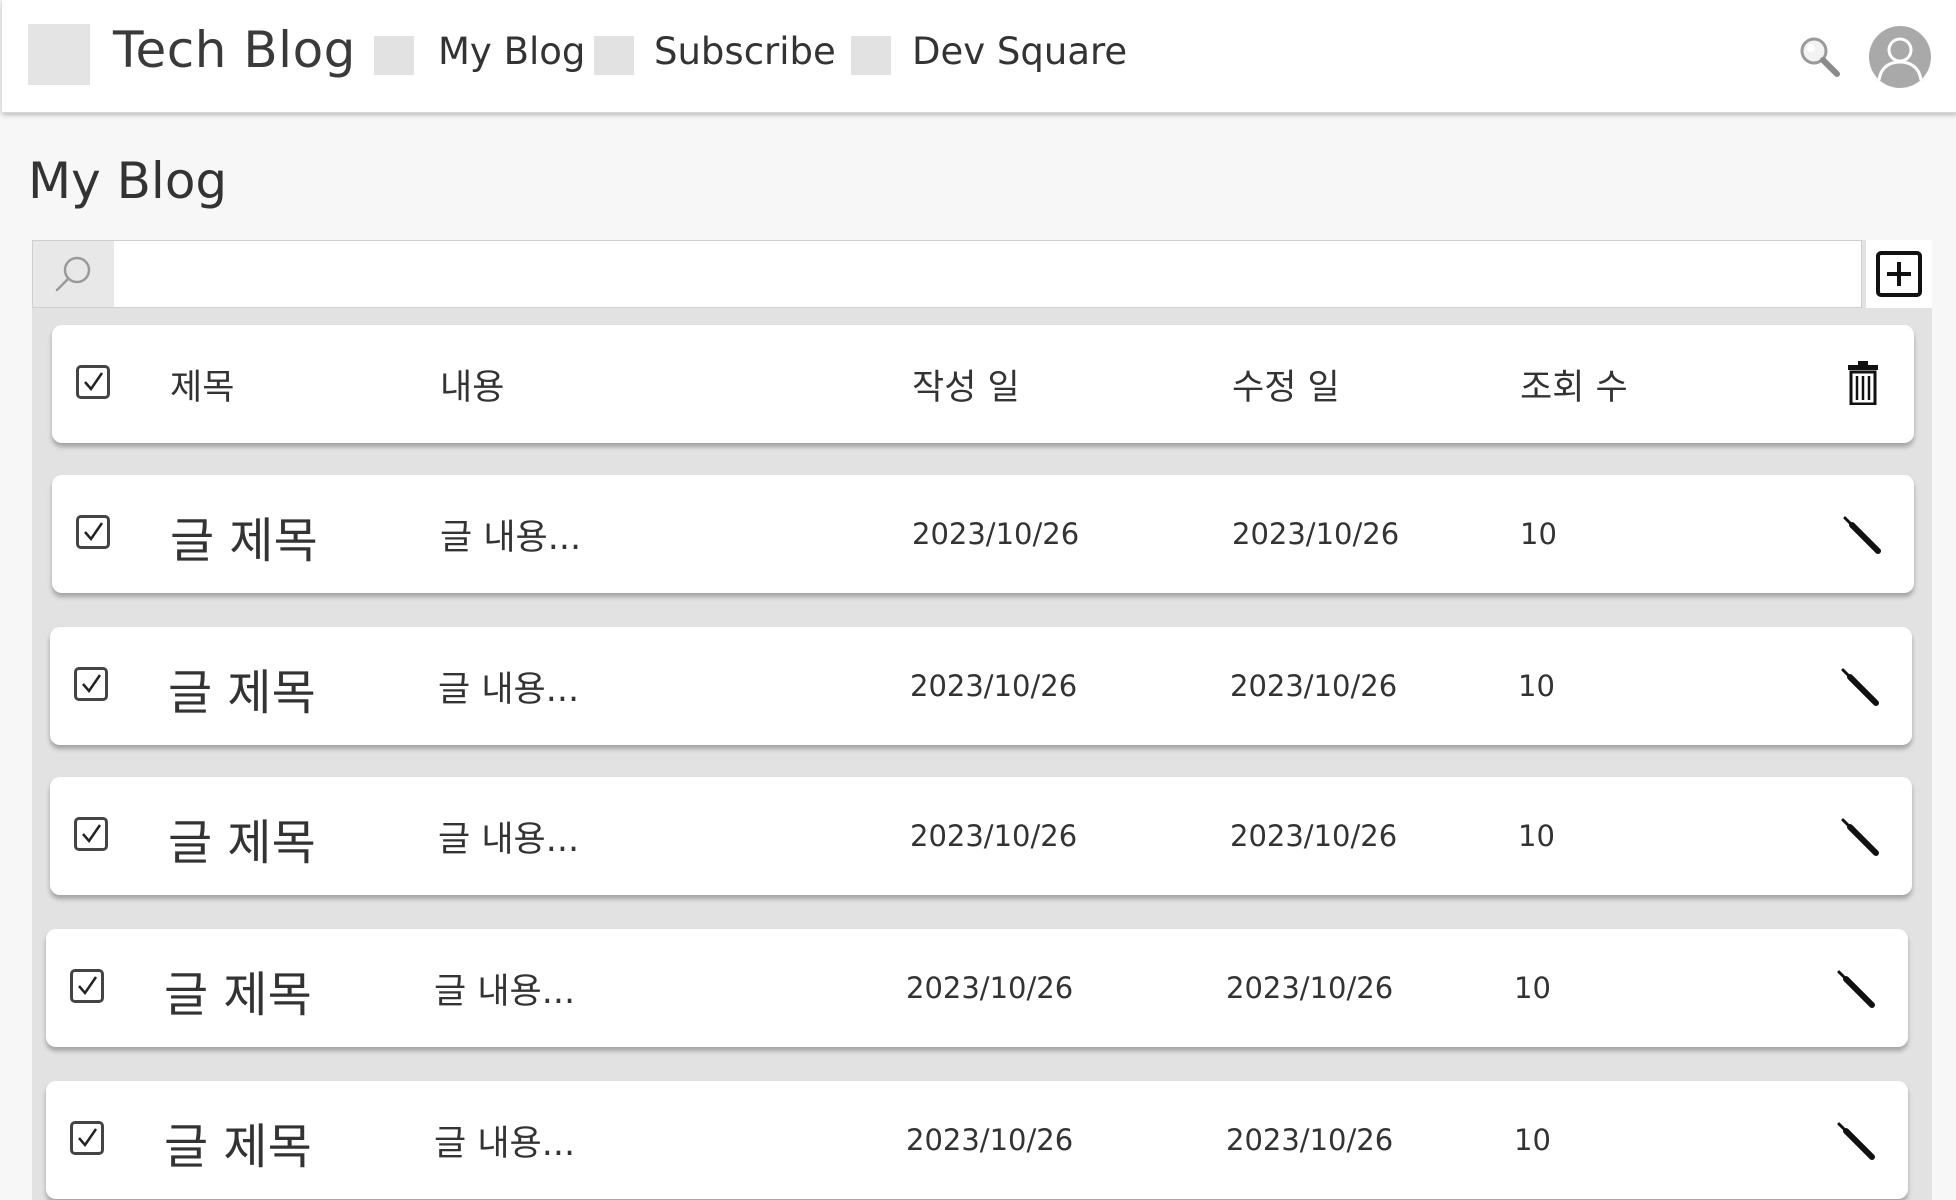 This screenshot has width=1956, height=1200. I want to click on nav-icon-subscribe, so click(614, 55).